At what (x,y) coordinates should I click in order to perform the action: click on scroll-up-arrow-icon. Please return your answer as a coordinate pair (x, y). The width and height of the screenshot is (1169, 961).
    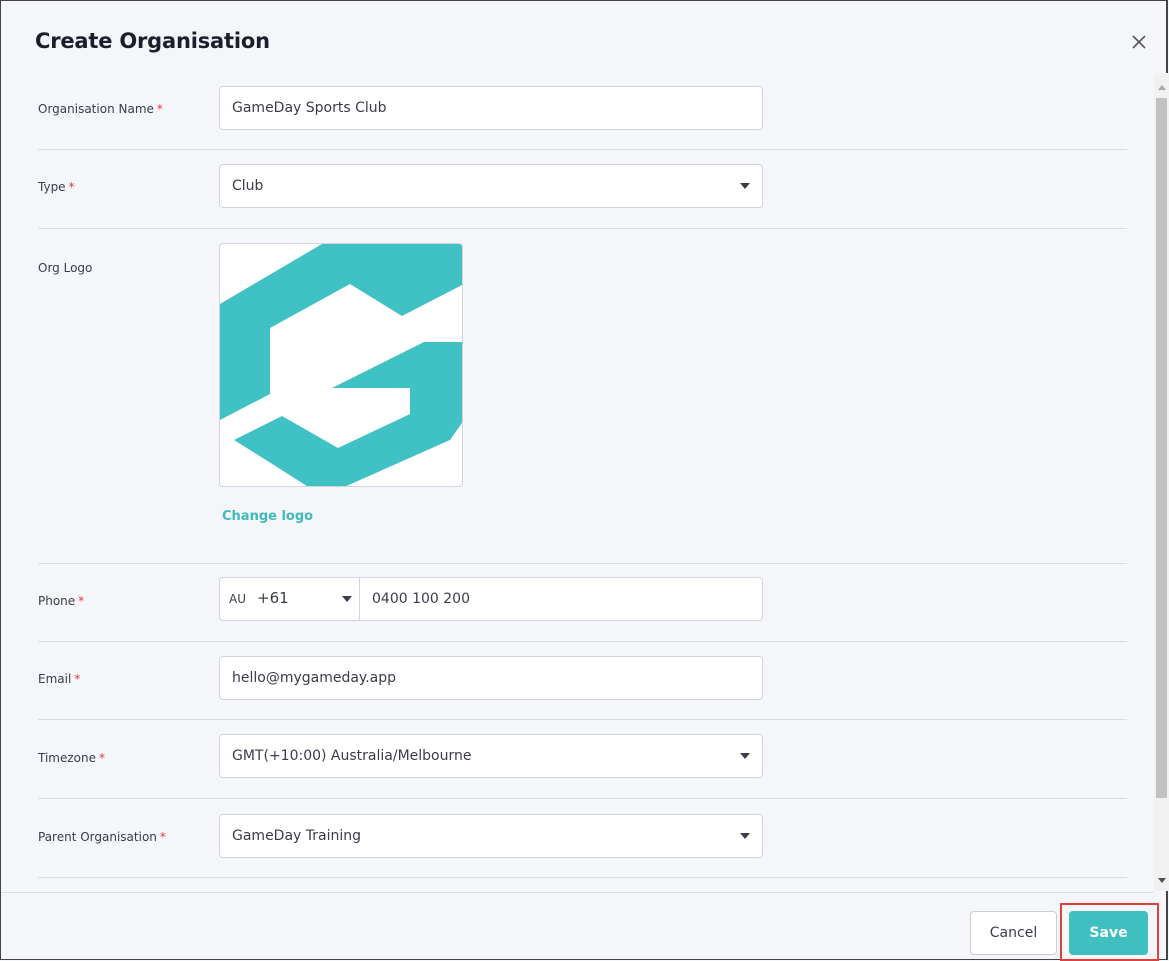
    Looking at the image, I should click on (1162, 87).